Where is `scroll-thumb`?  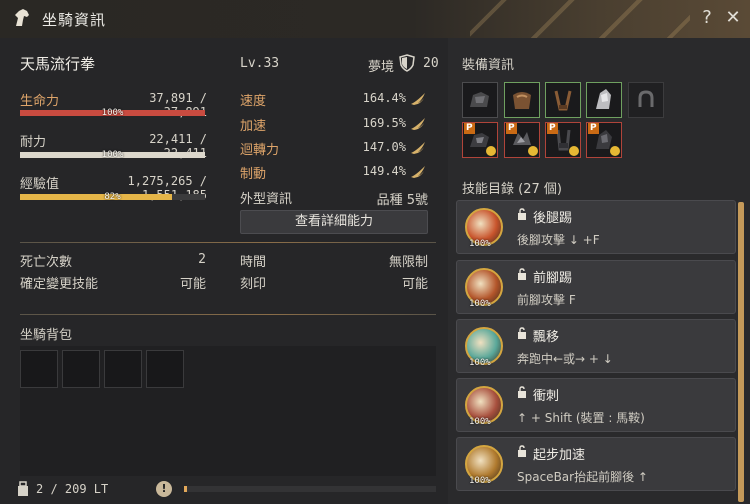
scroll-thumb is located at coordinates (741, 352).